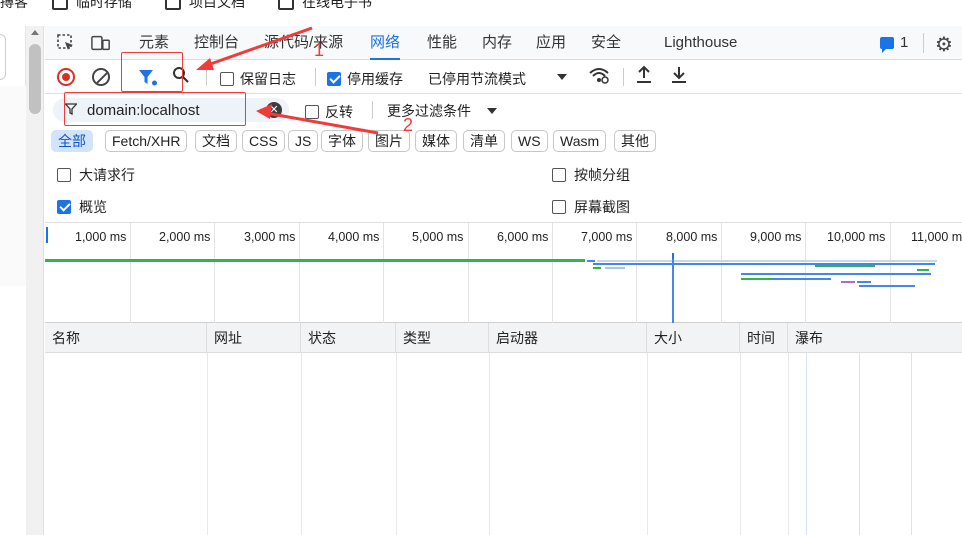  Describe the element at coordinates (287, 80) in the screenshot. I see `annotation-arrows` at that location.